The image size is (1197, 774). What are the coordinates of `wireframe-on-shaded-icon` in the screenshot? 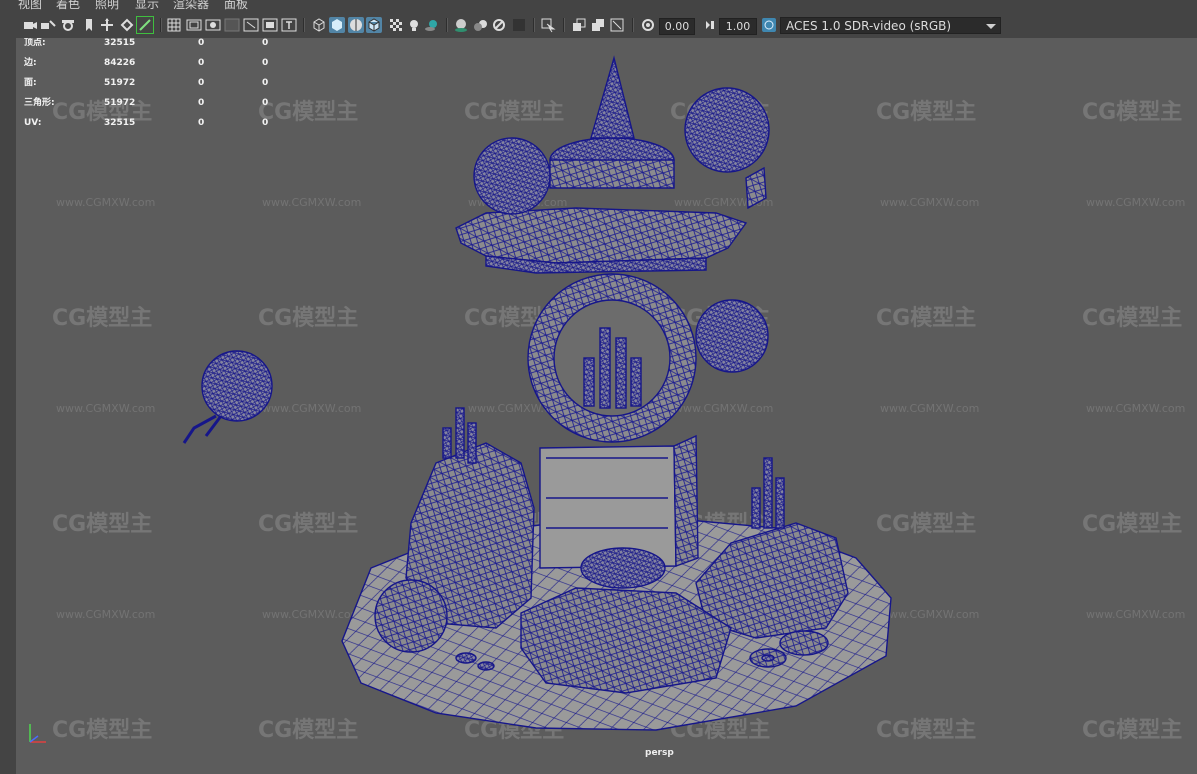 It's located at (356, 25).